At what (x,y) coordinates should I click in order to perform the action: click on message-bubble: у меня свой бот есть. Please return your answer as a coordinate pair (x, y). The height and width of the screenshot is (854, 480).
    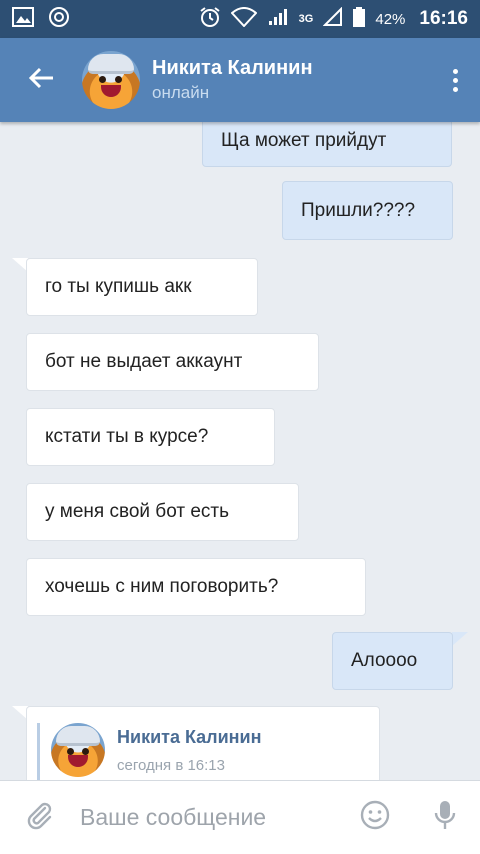
    Looking at the image, I should click on (162, 512).